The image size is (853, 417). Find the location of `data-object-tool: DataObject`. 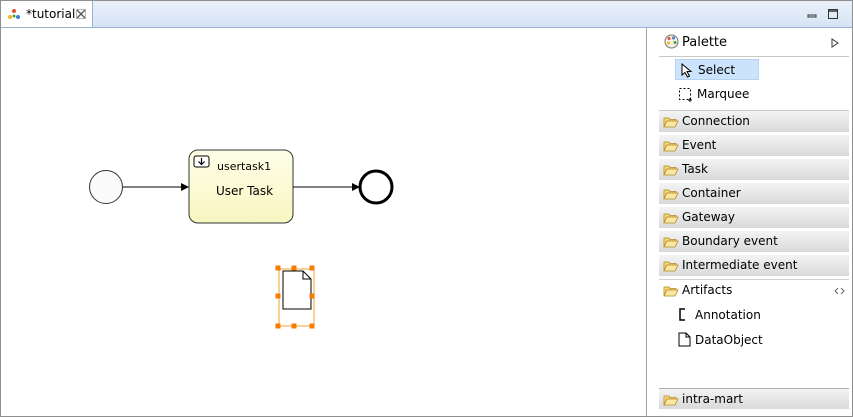

data-object-tool: DataObject is located at coordinates (750, 340).